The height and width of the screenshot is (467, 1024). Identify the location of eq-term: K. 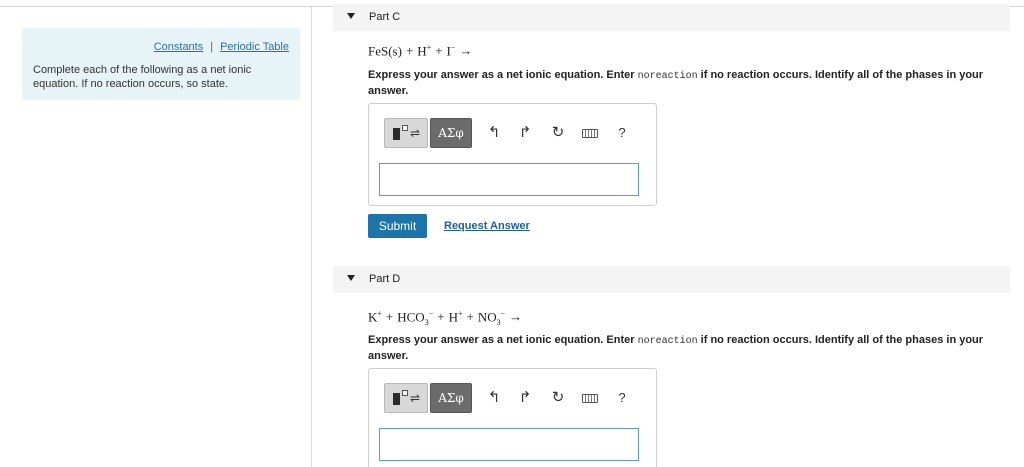
(373, 317).